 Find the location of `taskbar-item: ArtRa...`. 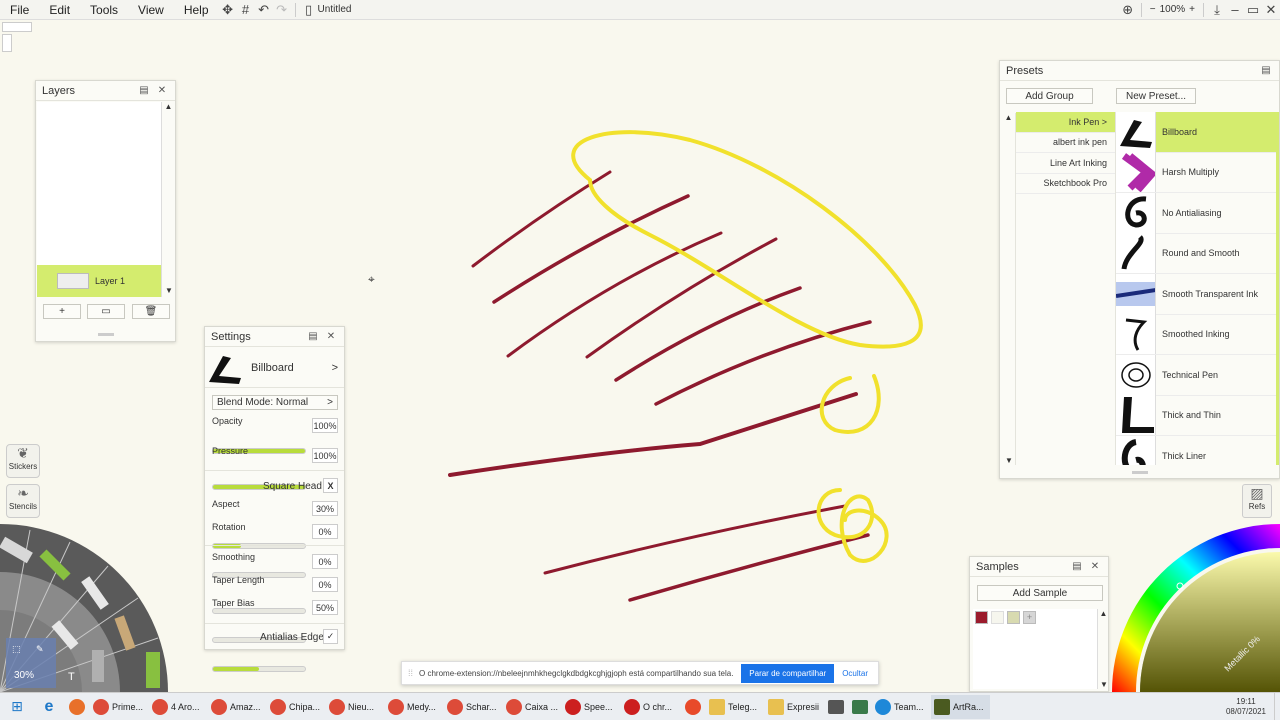

taskbar-item: ArtRa... is located at coordinates (960, 706).